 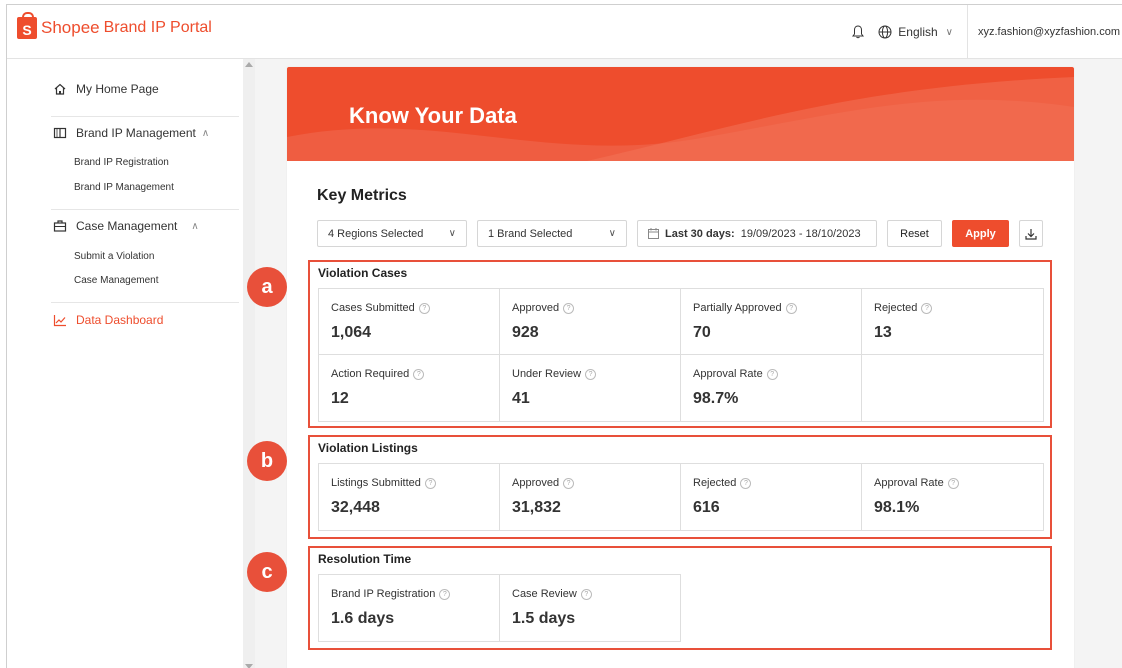 I want to click on metric-label-text: Under Review, so click(x=547, y=374).